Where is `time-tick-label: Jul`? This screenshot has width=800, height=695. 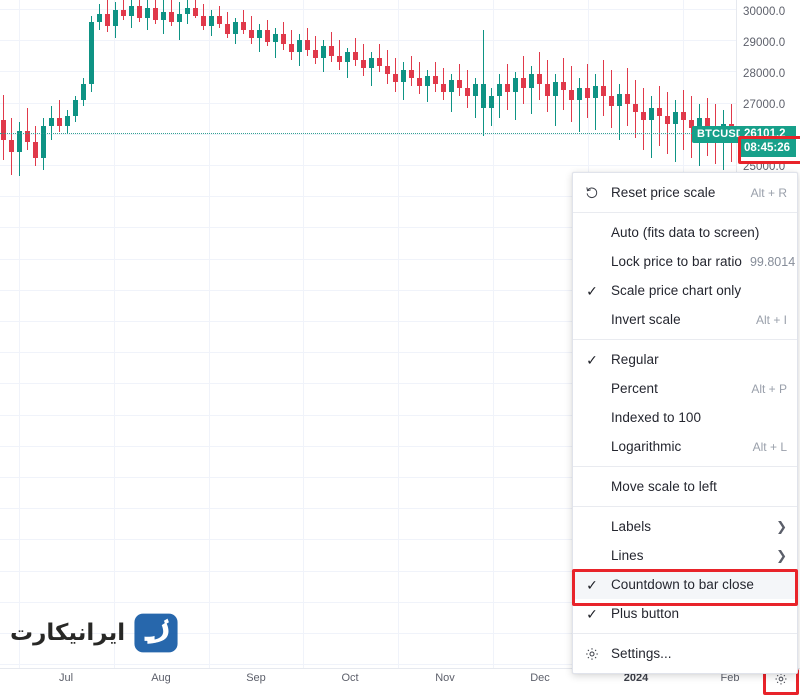
time-tick-label: Jul is located at coordinates (66, 678).